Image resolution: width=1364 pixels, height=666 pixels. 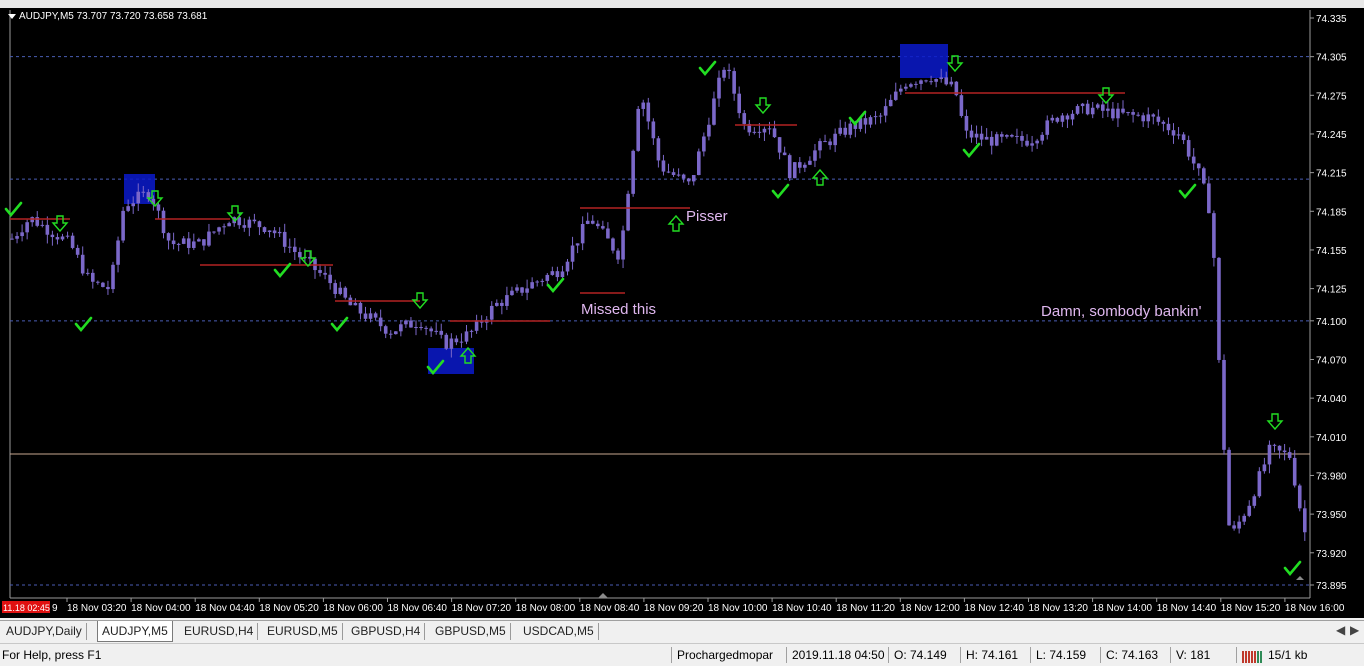 What do you see at coordinates (1354, 630) in the screenshot?
I see `tabs-scroll-right-icon: ▶` at bounding box center [1354, 630].